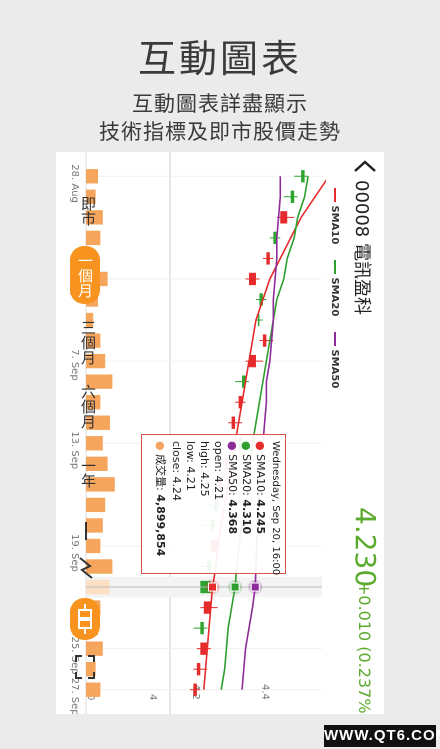  I want to click on stock-change: +0.010 (0.237%), so click(364, 648).